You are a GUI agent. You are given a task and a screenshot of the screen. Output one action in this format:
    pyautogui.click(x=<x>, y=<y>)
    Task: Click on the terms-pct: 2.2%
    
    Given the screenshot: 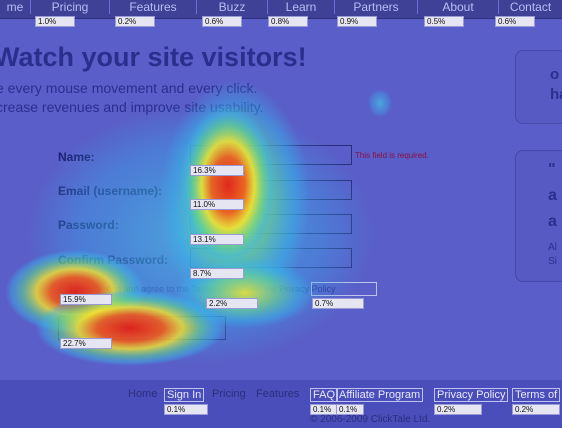 What is the action you would take?
    pyautogui.click(x=232, y=303)
    